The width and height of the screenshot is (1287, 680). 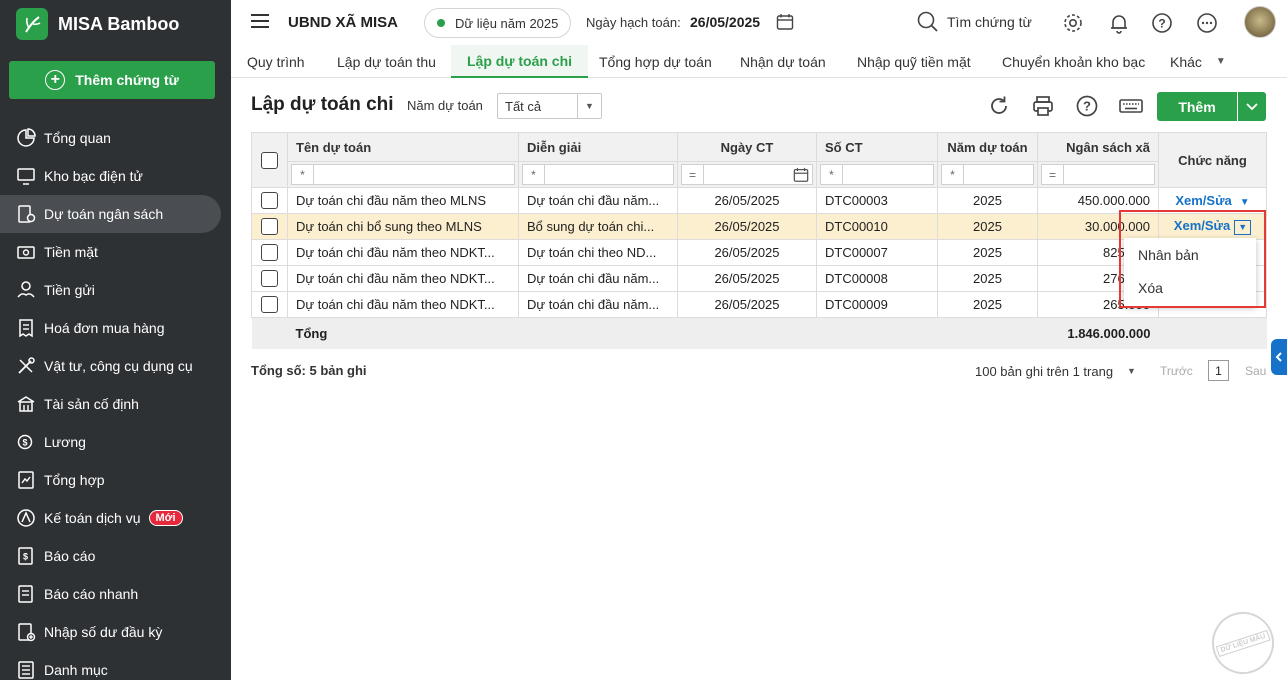 I want to click on column-header-voucher-no: Số CT, so click(x=877, y=147).